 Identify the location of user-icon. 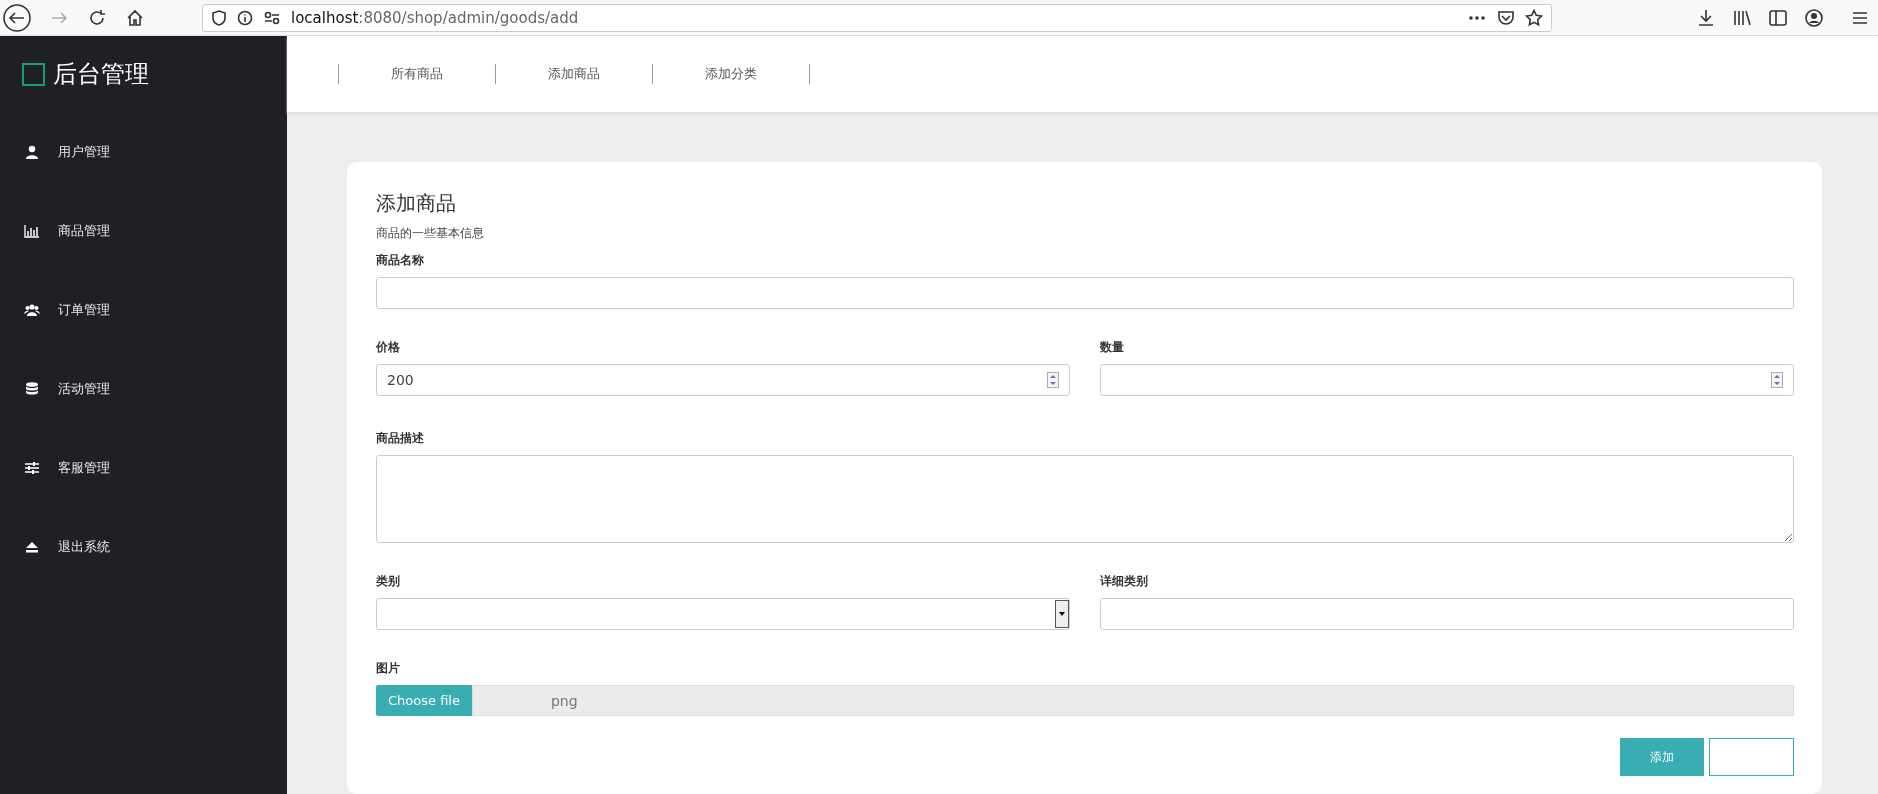
(32, 151).